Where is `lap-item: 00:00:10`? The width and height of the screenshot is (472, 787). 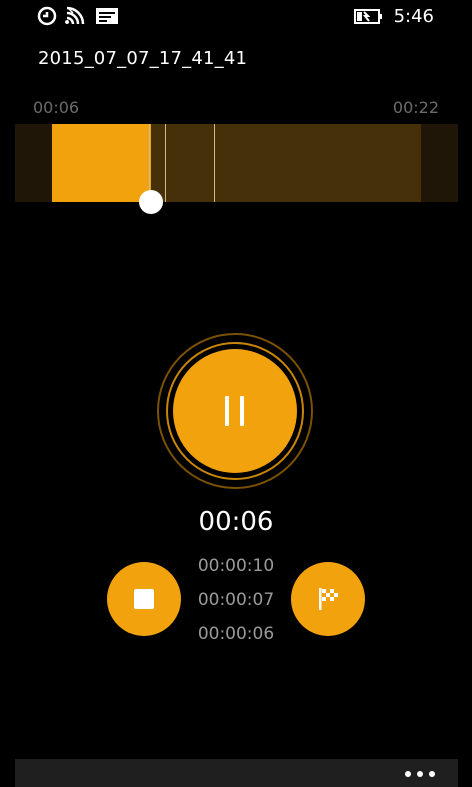
lap-item: 00:00:10 is located at coordinates (236, 566).